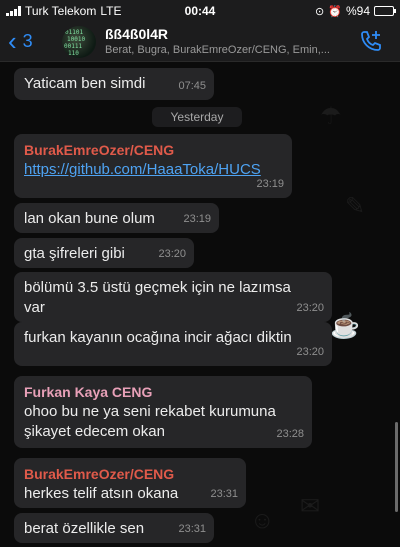 The image size is (400, 547). Describe the element at coordinates (371, 41) in the screenshot. I see `add-call-icon` at that location.